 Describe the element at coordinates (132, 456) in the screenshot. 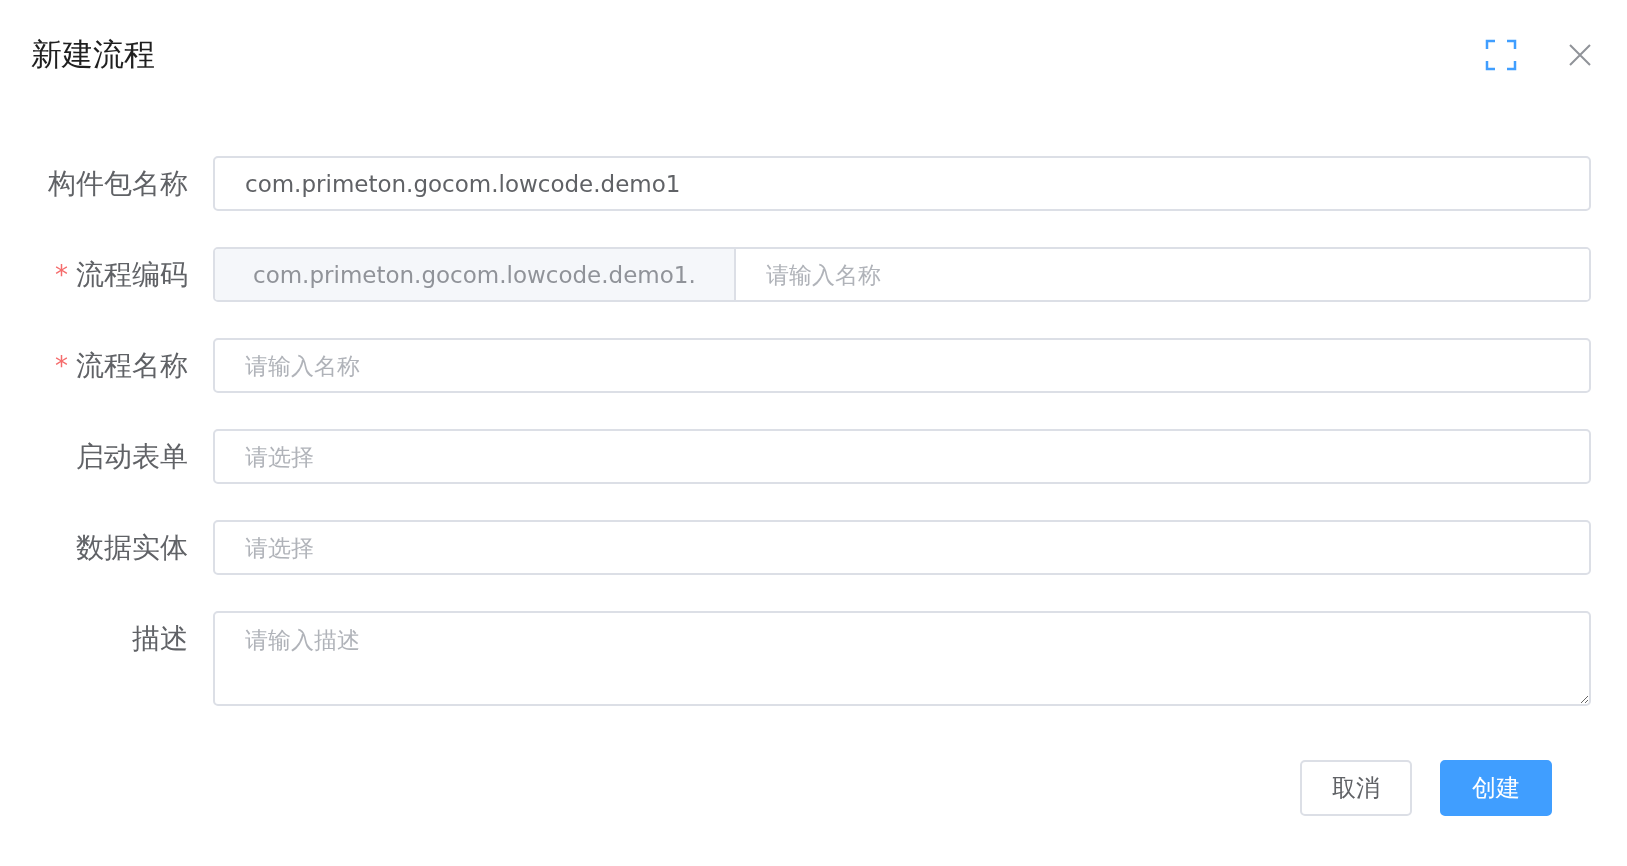

I see `field-label: 启动表单` at that location.